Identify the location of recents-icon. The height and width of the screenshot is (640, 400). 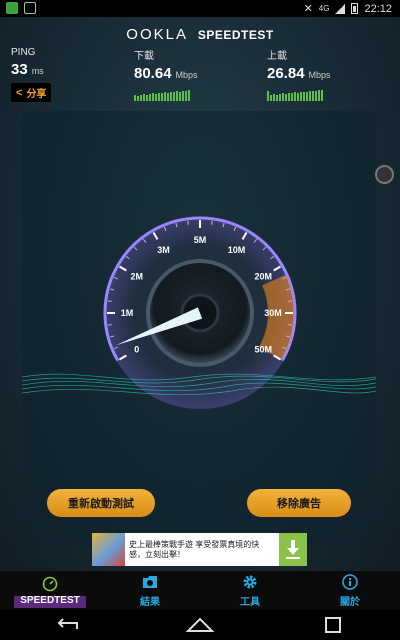
(333, 625).